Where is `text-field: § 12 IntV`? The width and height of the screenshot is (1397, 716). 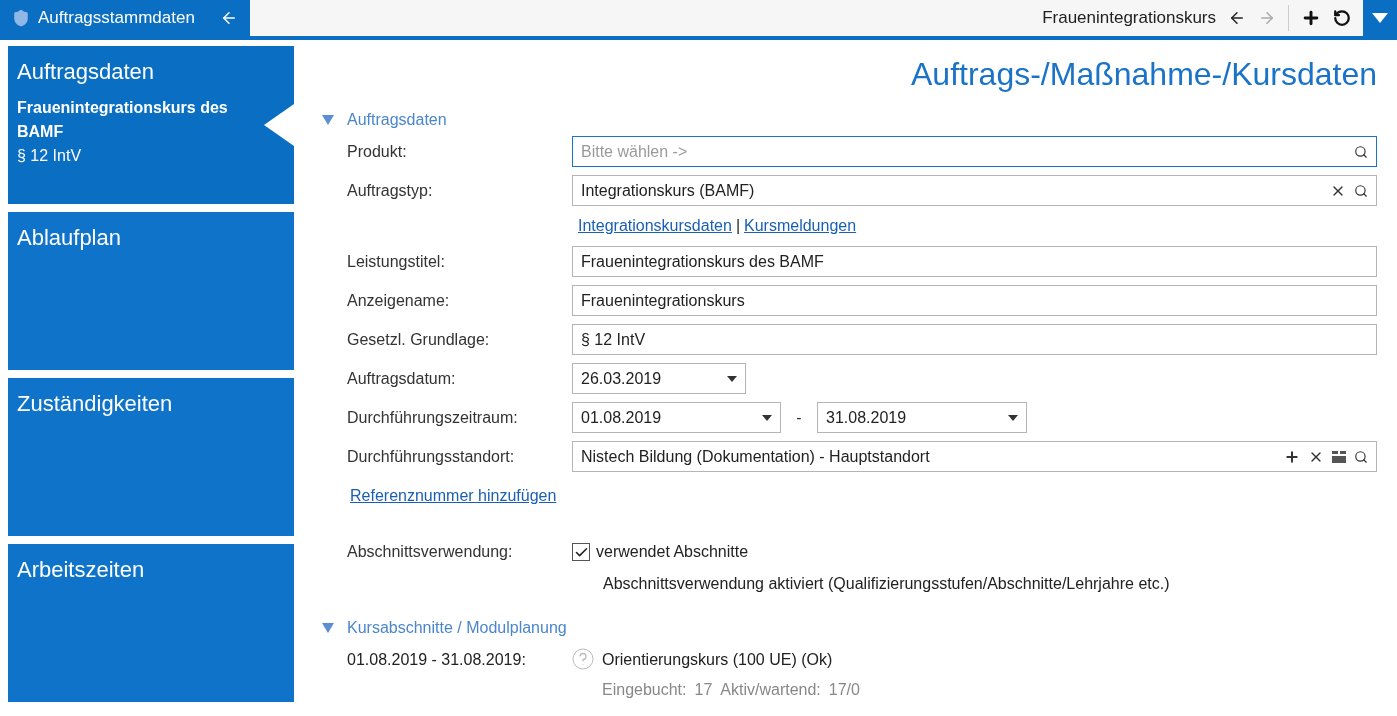 text-field: § 12 IntV is located at coordinates (974, 339).